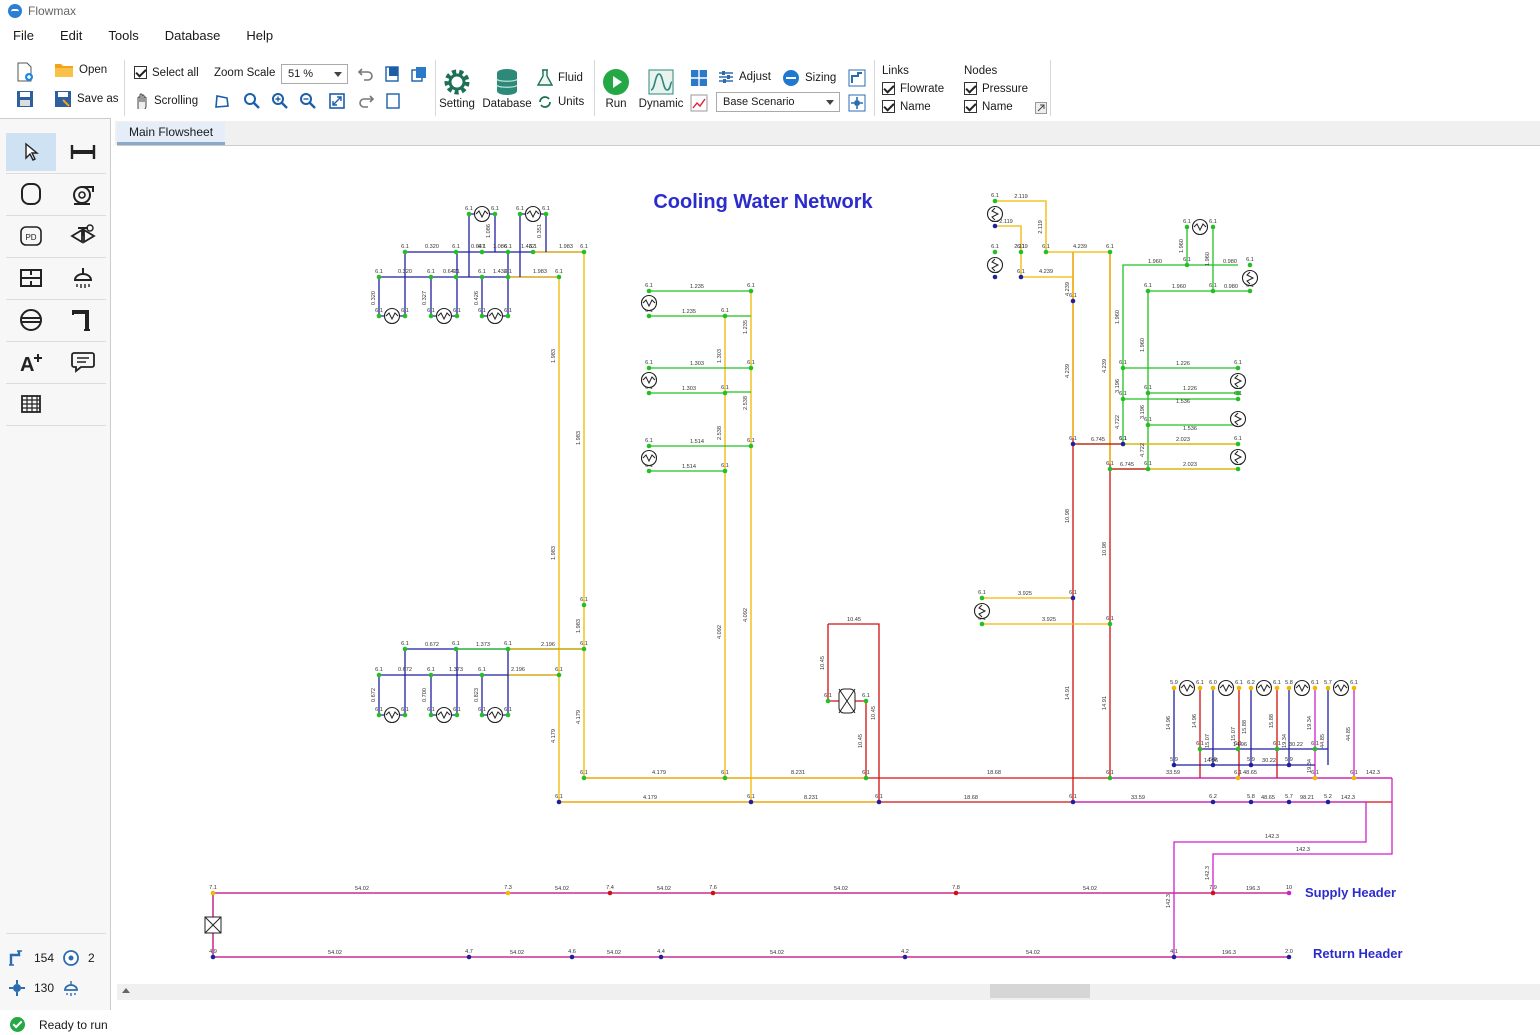 The height and width of the screenshot is (1035, 1540). I want to click on orifice-tool, so click(31, 320).